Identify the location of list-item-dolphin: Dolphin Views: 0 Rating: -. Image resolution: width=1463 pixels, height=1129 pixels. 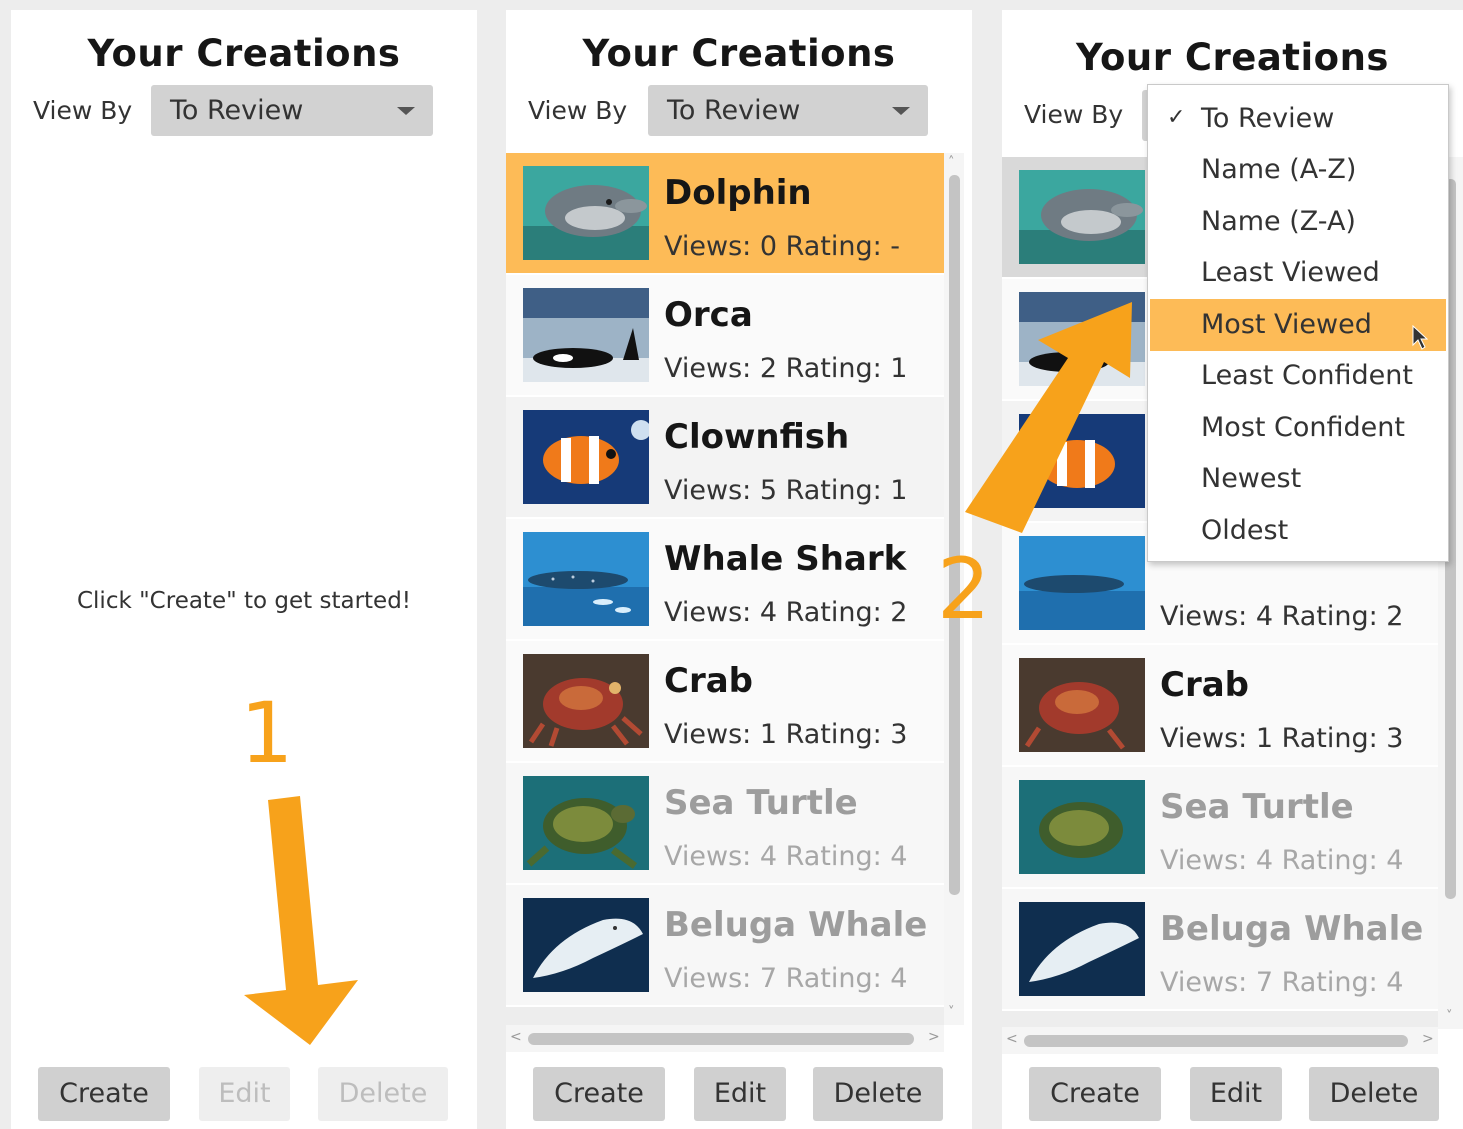
(725, 213).